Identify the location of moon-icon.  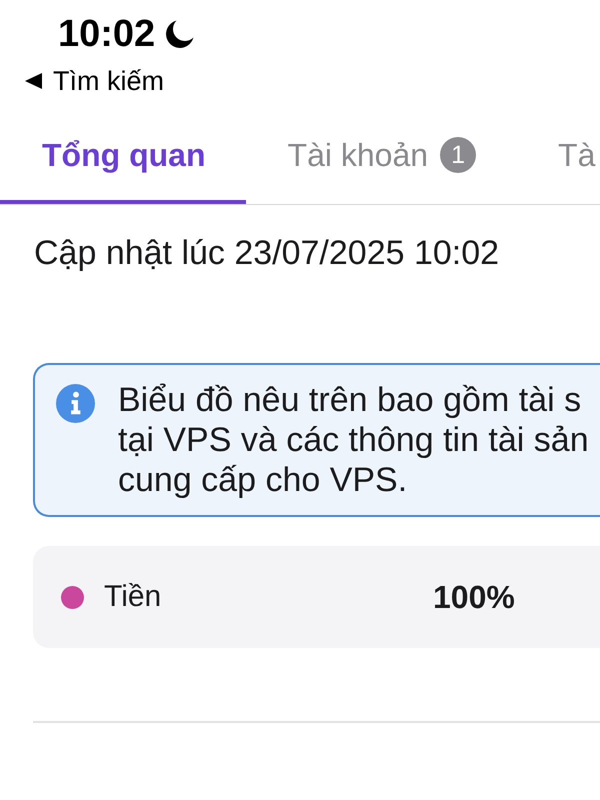
(179, 34).